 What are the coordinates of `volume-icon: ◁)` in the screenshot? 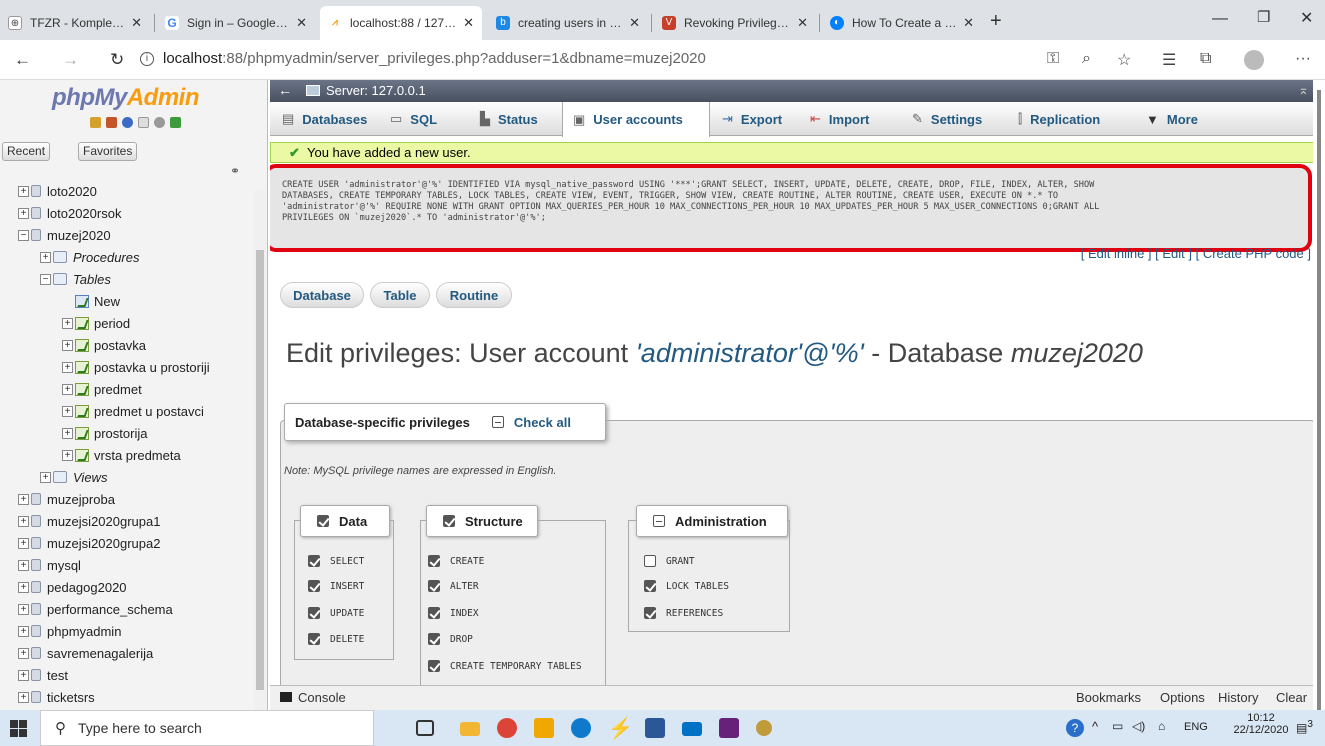 It's located at (1138, 726).